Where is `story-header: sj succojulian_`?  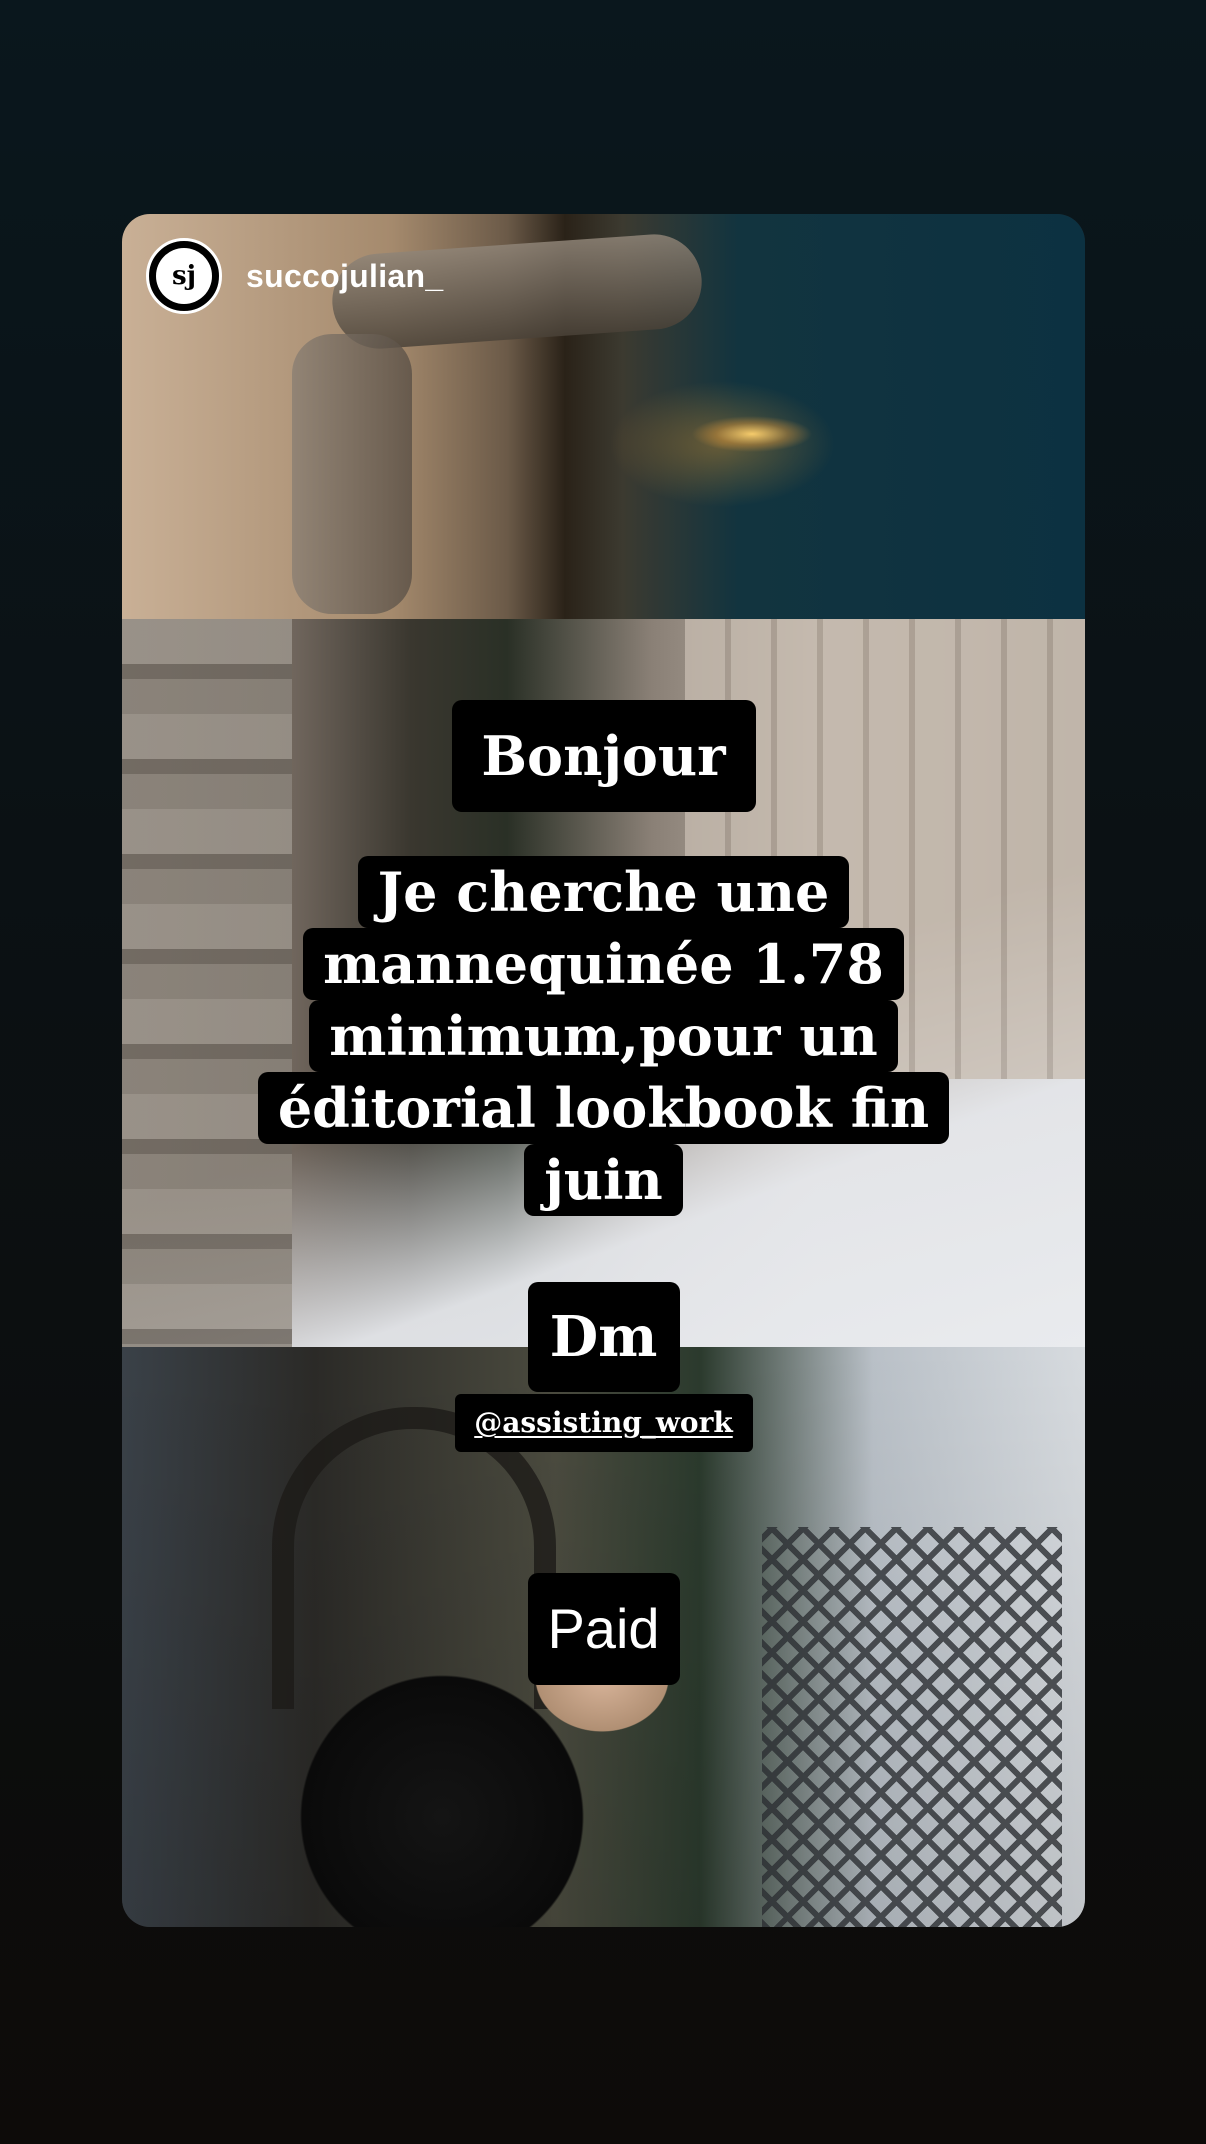 story-header: sj succojulian_ is located at coordinates (294, 276).